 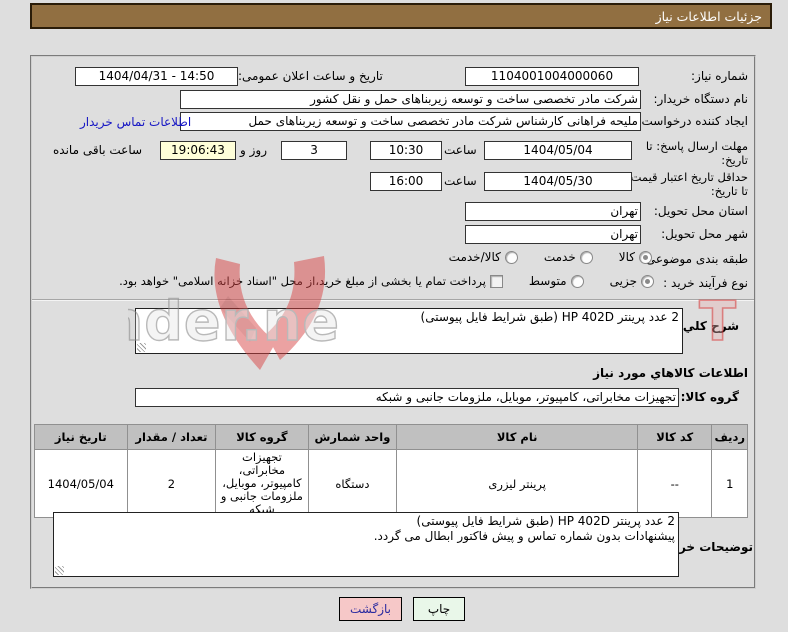 I want to click on col-need-date: تاریخ نیاز, so click(x=81, y=437).